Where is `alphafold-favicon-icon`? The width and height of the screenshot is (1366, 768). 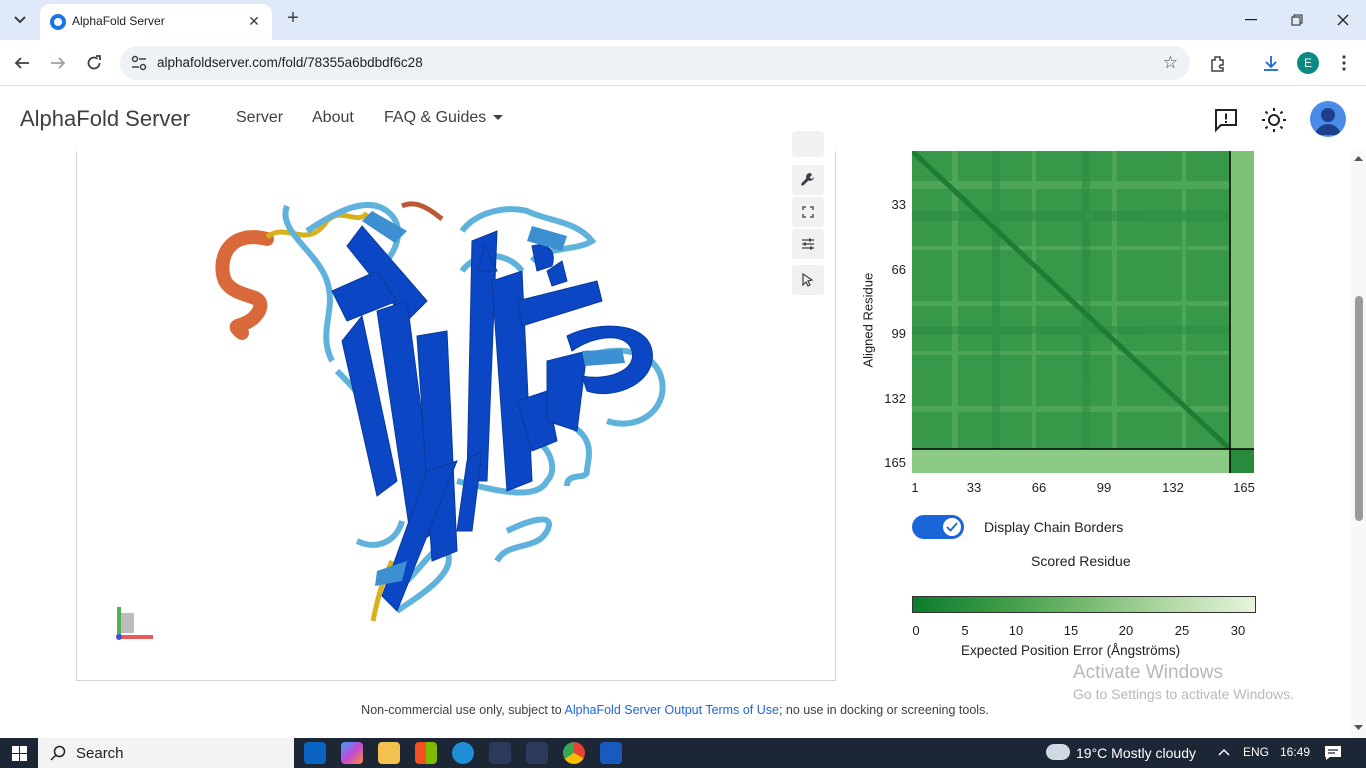
alphafold-favicon-icon is located at coordinates (58, 22).